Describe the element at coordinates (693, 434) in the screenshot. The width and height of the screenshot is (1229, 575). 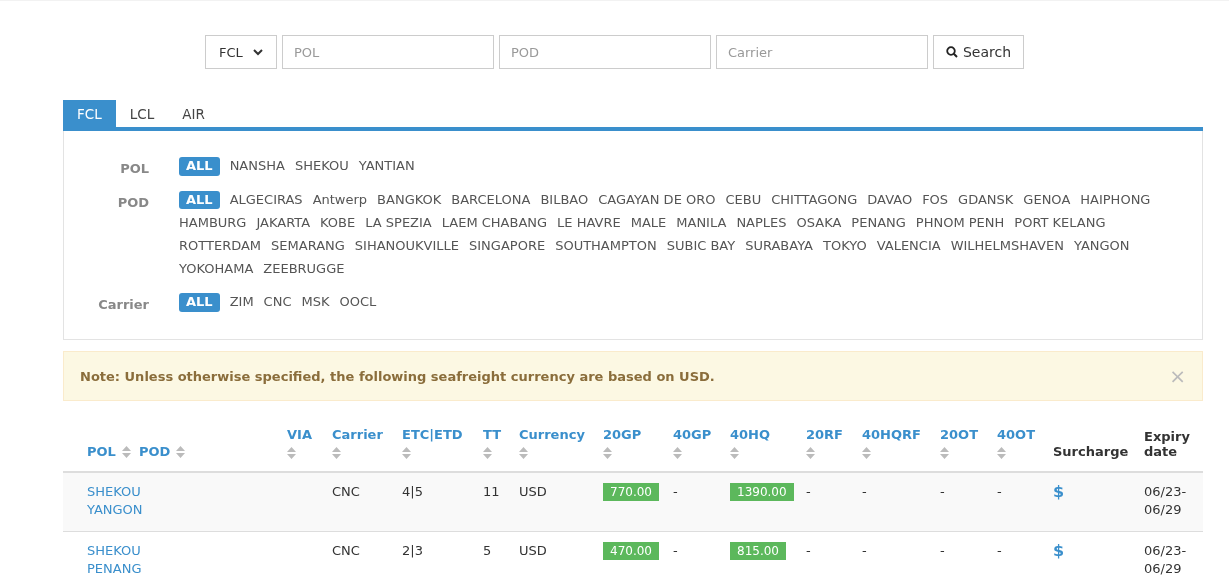
I see `column-header: 40GP` at that location.